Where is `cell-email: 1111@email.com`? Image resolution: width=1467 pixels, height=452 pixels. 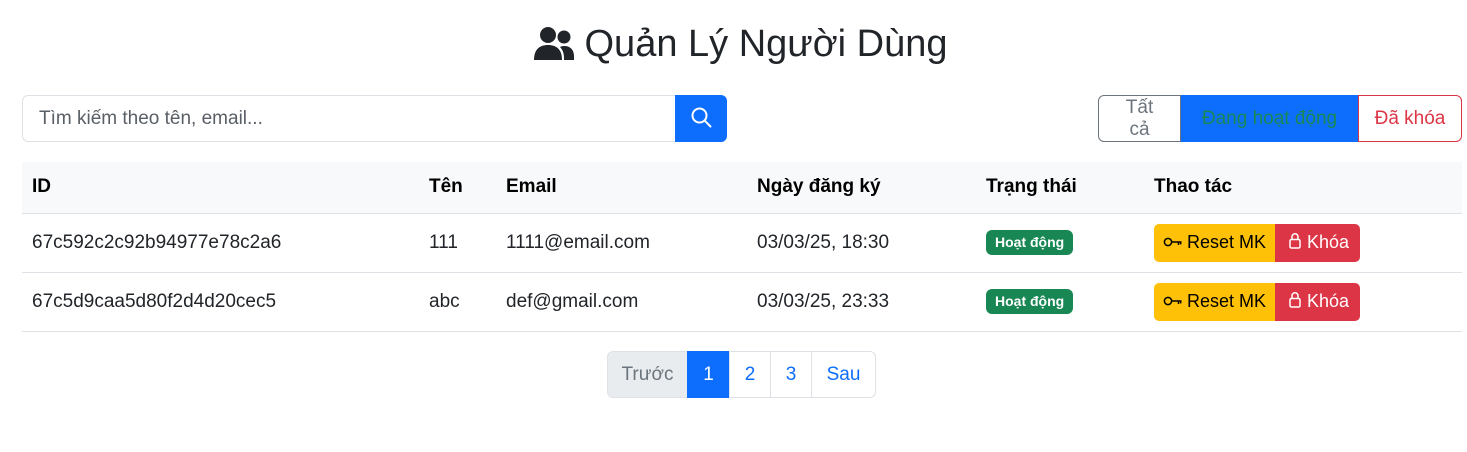 cell-email: 1111@email.com is located at coordinates (621, 243).